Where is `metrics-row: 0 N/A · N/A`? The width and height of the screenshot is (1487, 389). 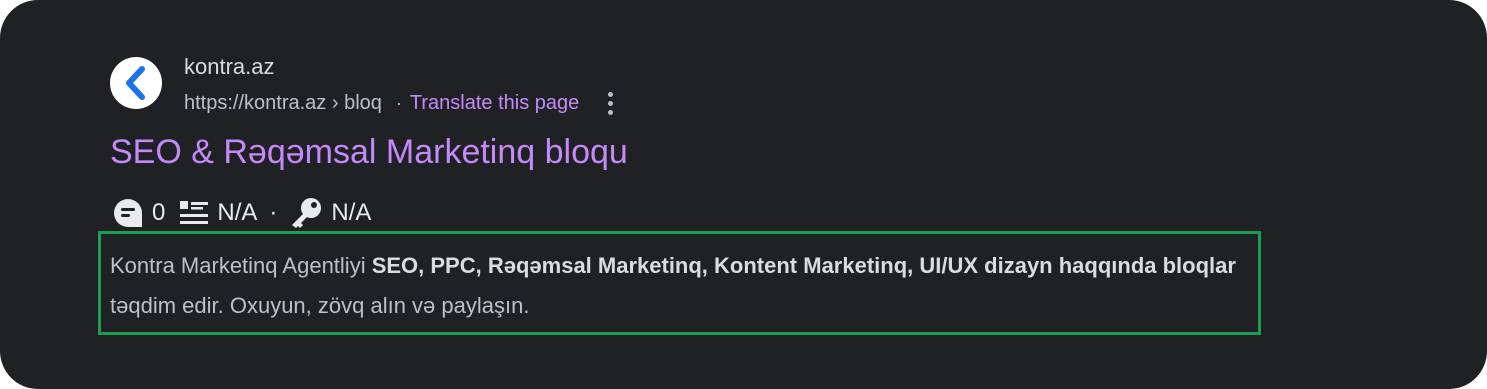
metrics-row: 0 N/A · N/A is located at coordinates (241, 213).